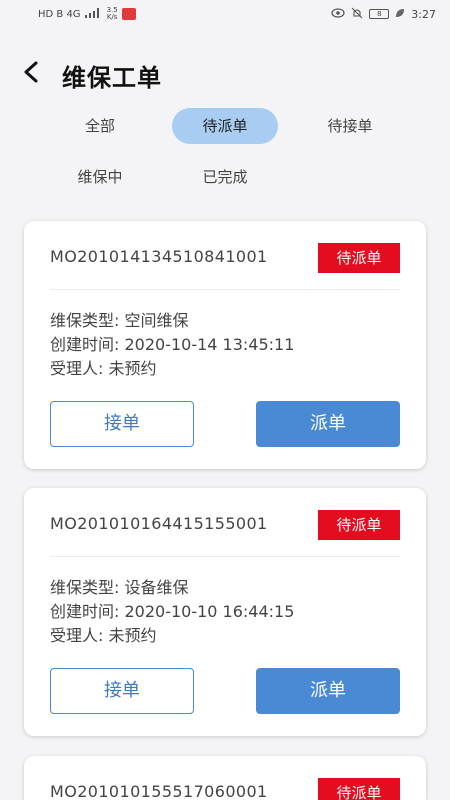  Describe the element at coordinates (225, 778) in the screenshot. I see `order-card: MO201010155517060001 待派单` at that location.